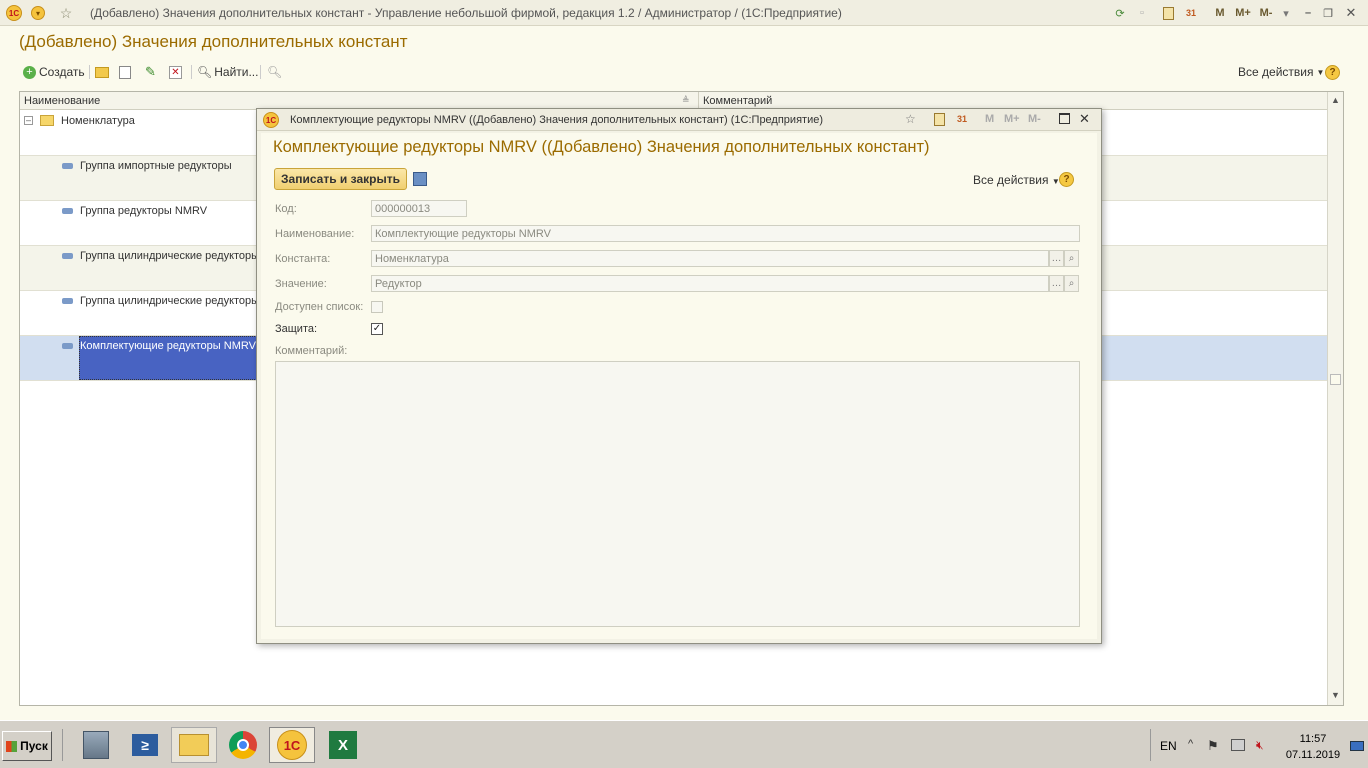 The image size is (1368, 768). Describe the element at coordinates (311, 351) in the screenshot. I see `comment-label: Комментарий:` at that location.